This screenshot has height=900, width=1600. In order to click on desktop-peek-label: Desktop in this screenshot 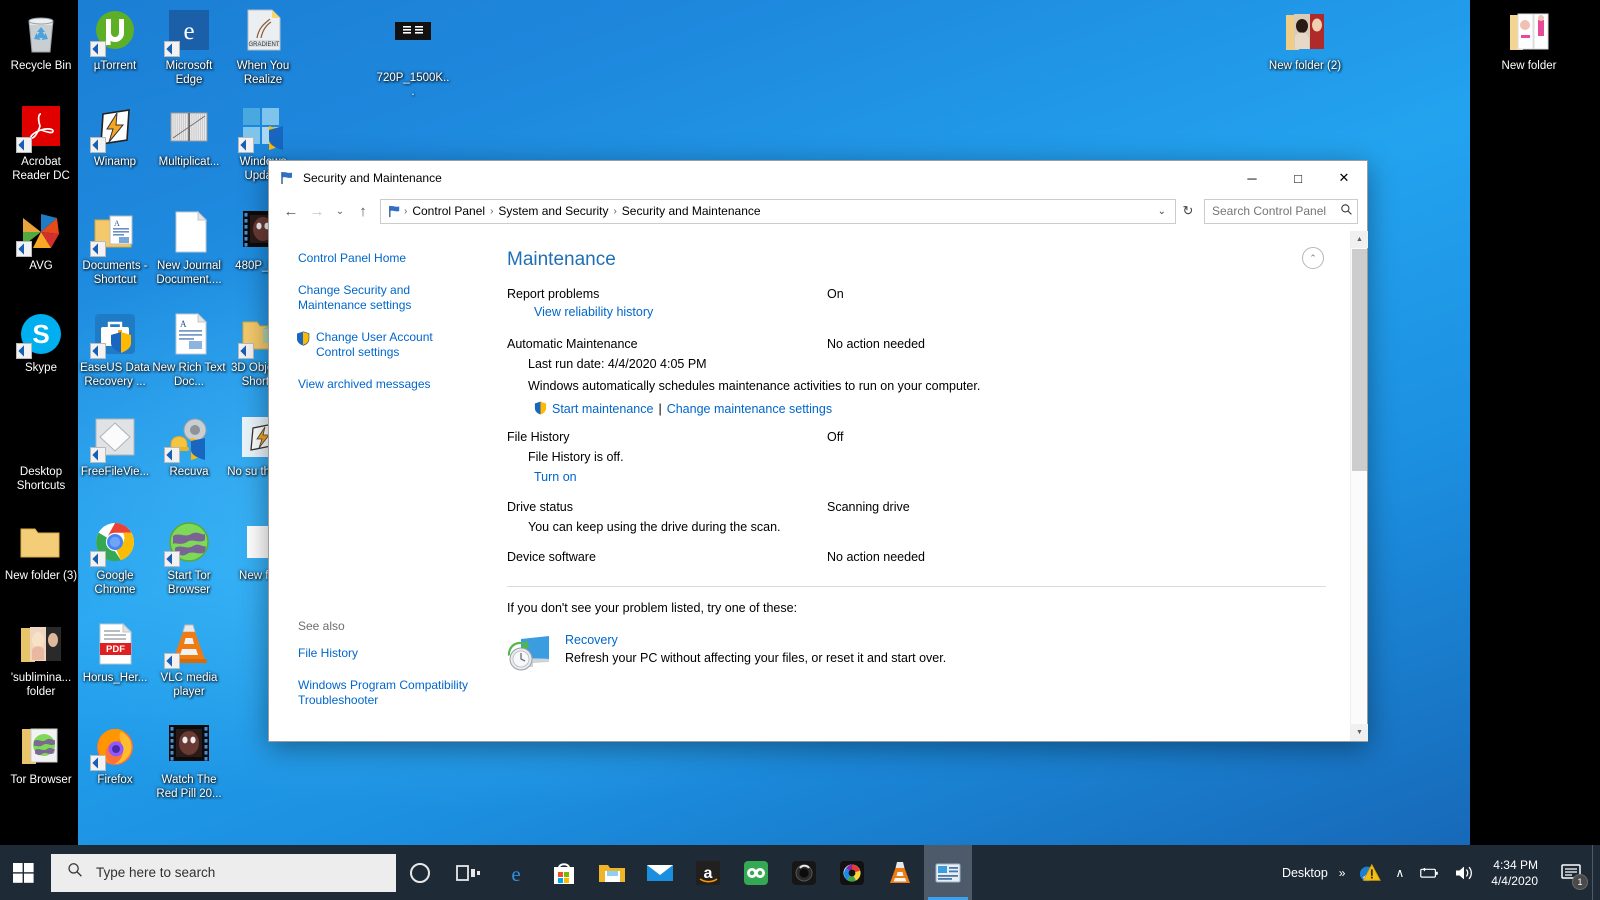, I will do `click(1302, 873)`.